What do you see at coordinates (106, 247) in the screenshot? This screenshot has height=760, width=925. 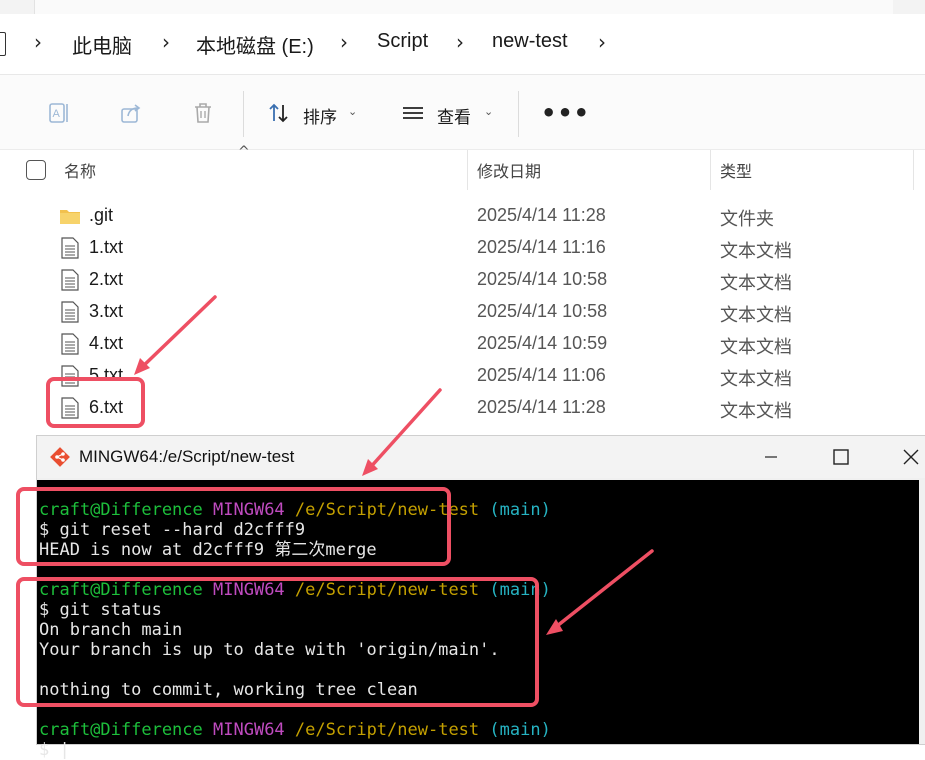 I see `file-name: 1.txt` at bounding box center [106, 247].